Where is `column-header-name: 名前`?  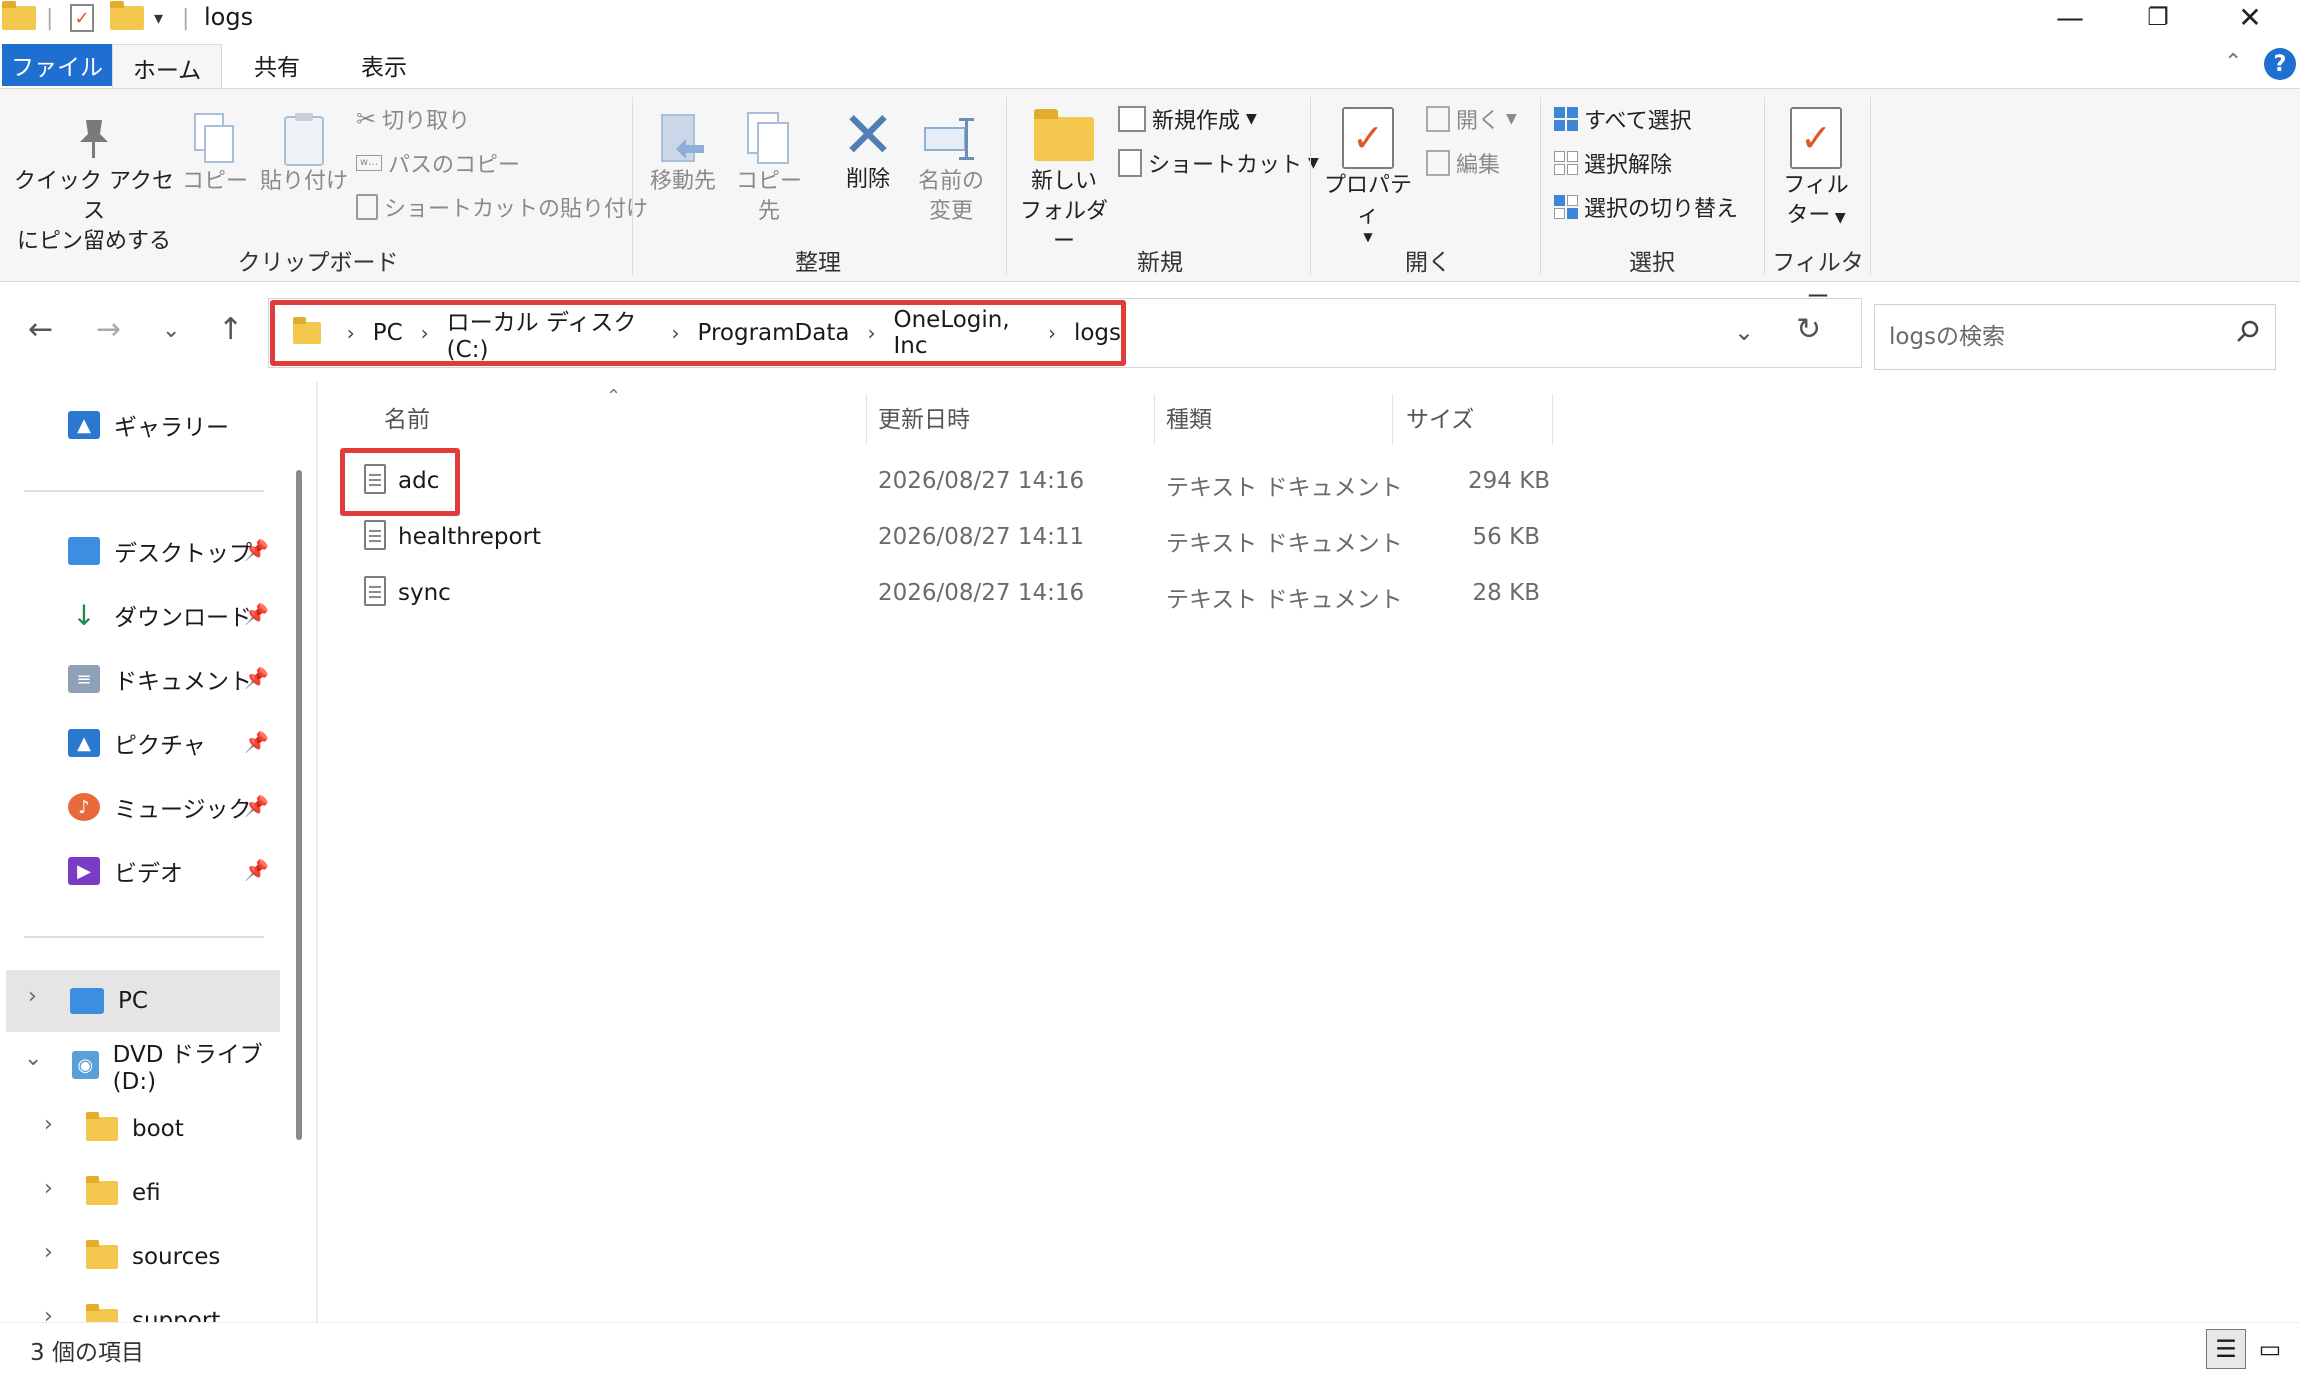
column-header-name: 名前 is located at coordinates (407, 417).